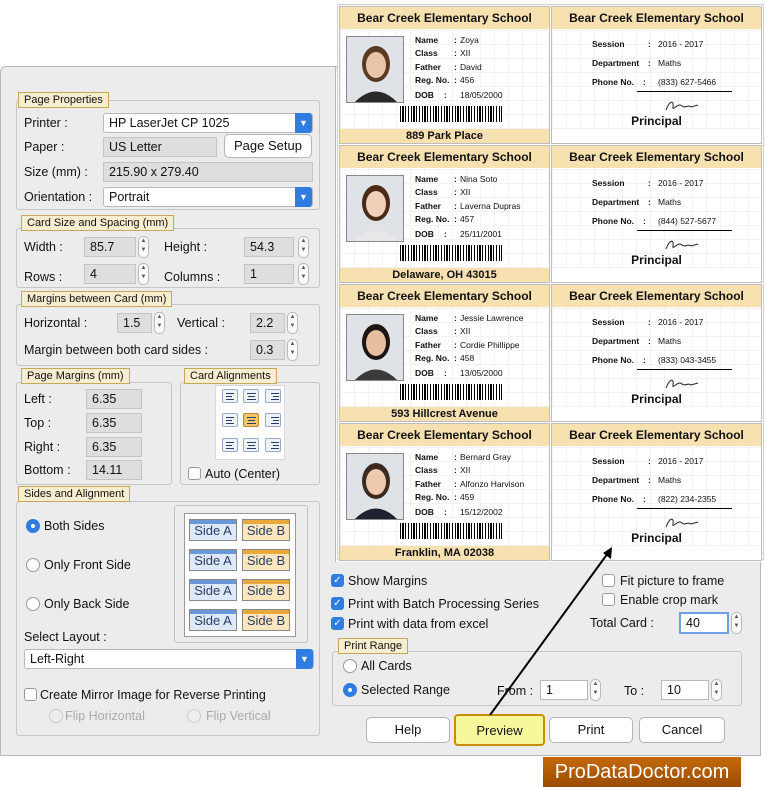 The width and height of the screenshot is (766, 787). Describe the element at coordinates (273, 420) in the screenshot. I see `align-middle-right-button` at that location.